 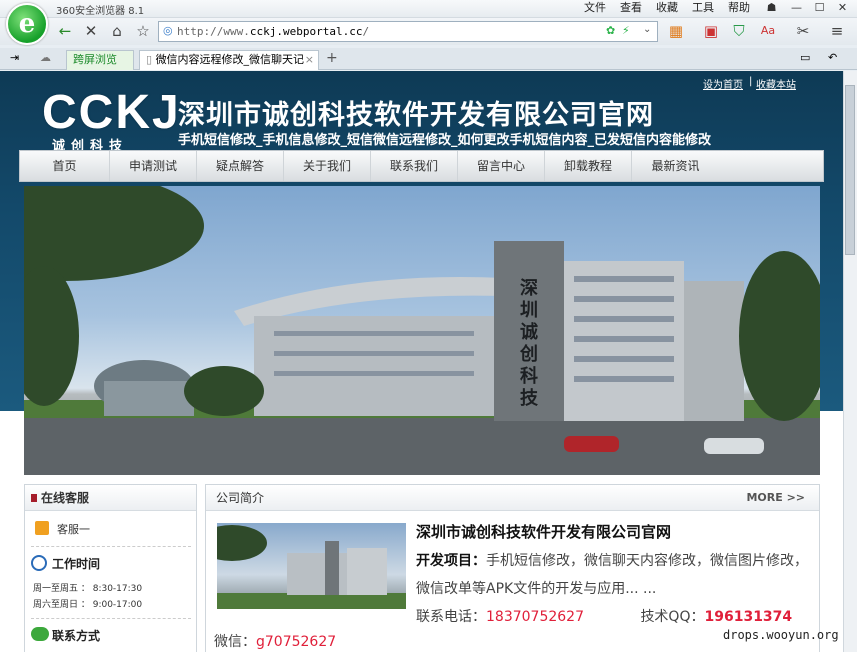 What do you see at coordinates (595, 8) in the screenshot?
I see `menu-file: 文件` at bounding box center [595, 8].